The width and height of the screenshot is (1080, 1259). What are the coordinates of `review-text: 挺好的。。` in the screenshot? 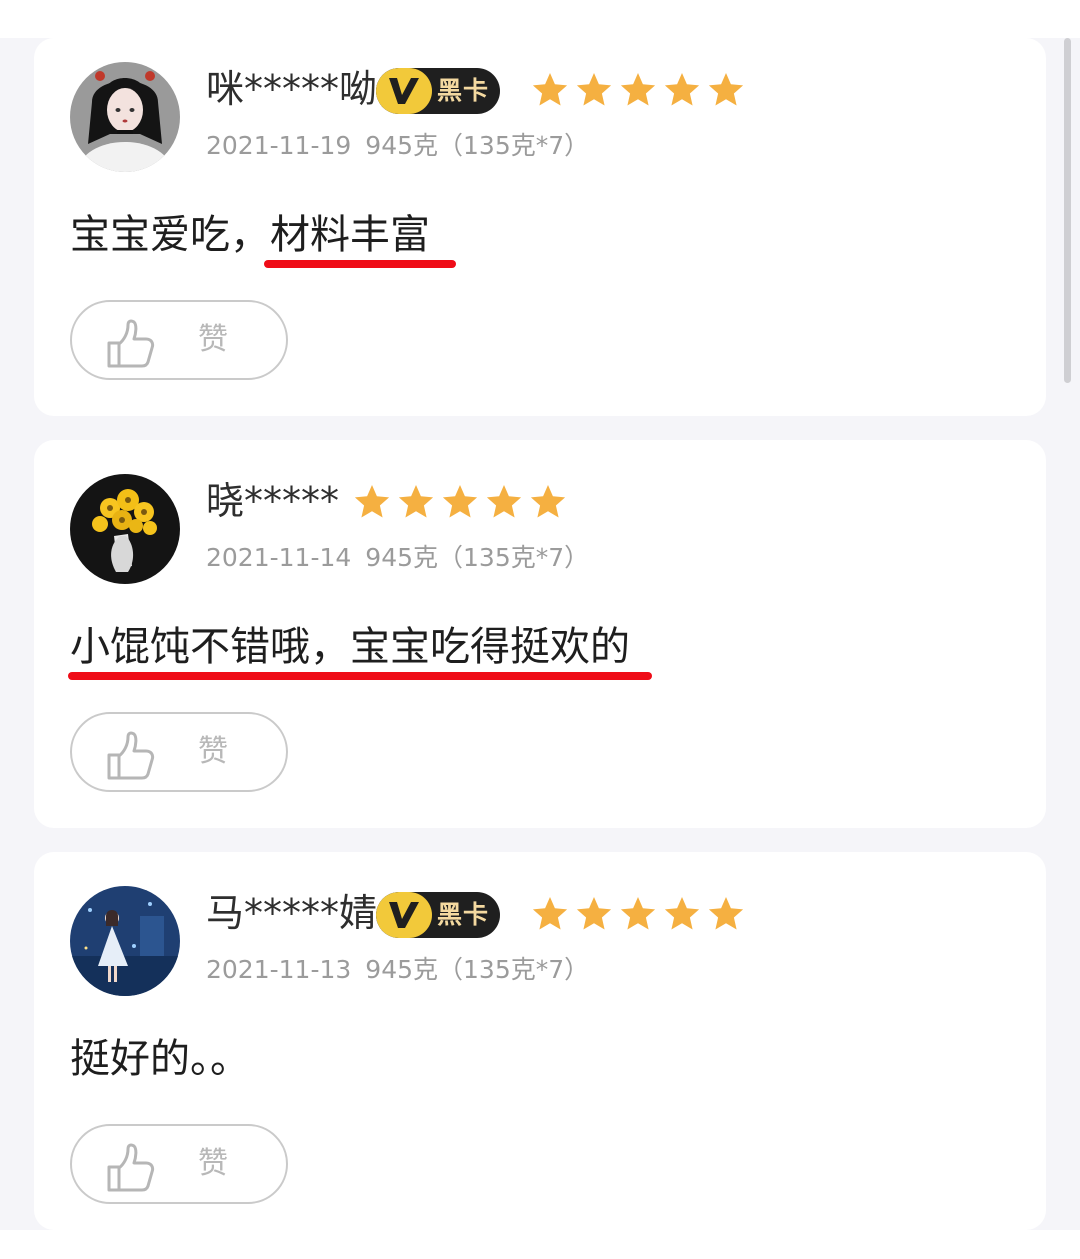 It's located at (160, 1059).